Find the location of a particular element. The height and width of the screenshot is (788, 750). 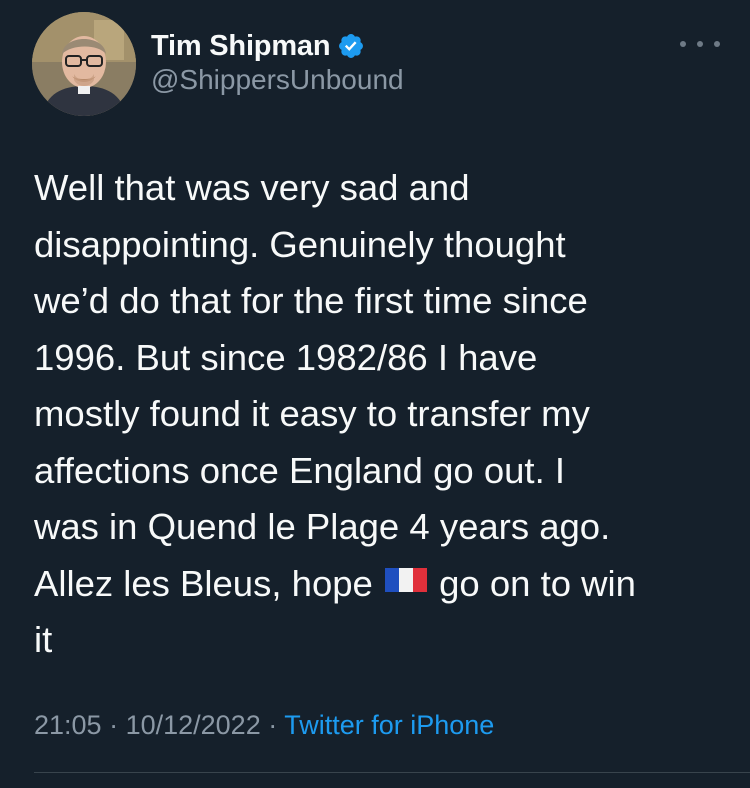

author-handle: @ShippersUnbound is located at coordinates (277, 80).